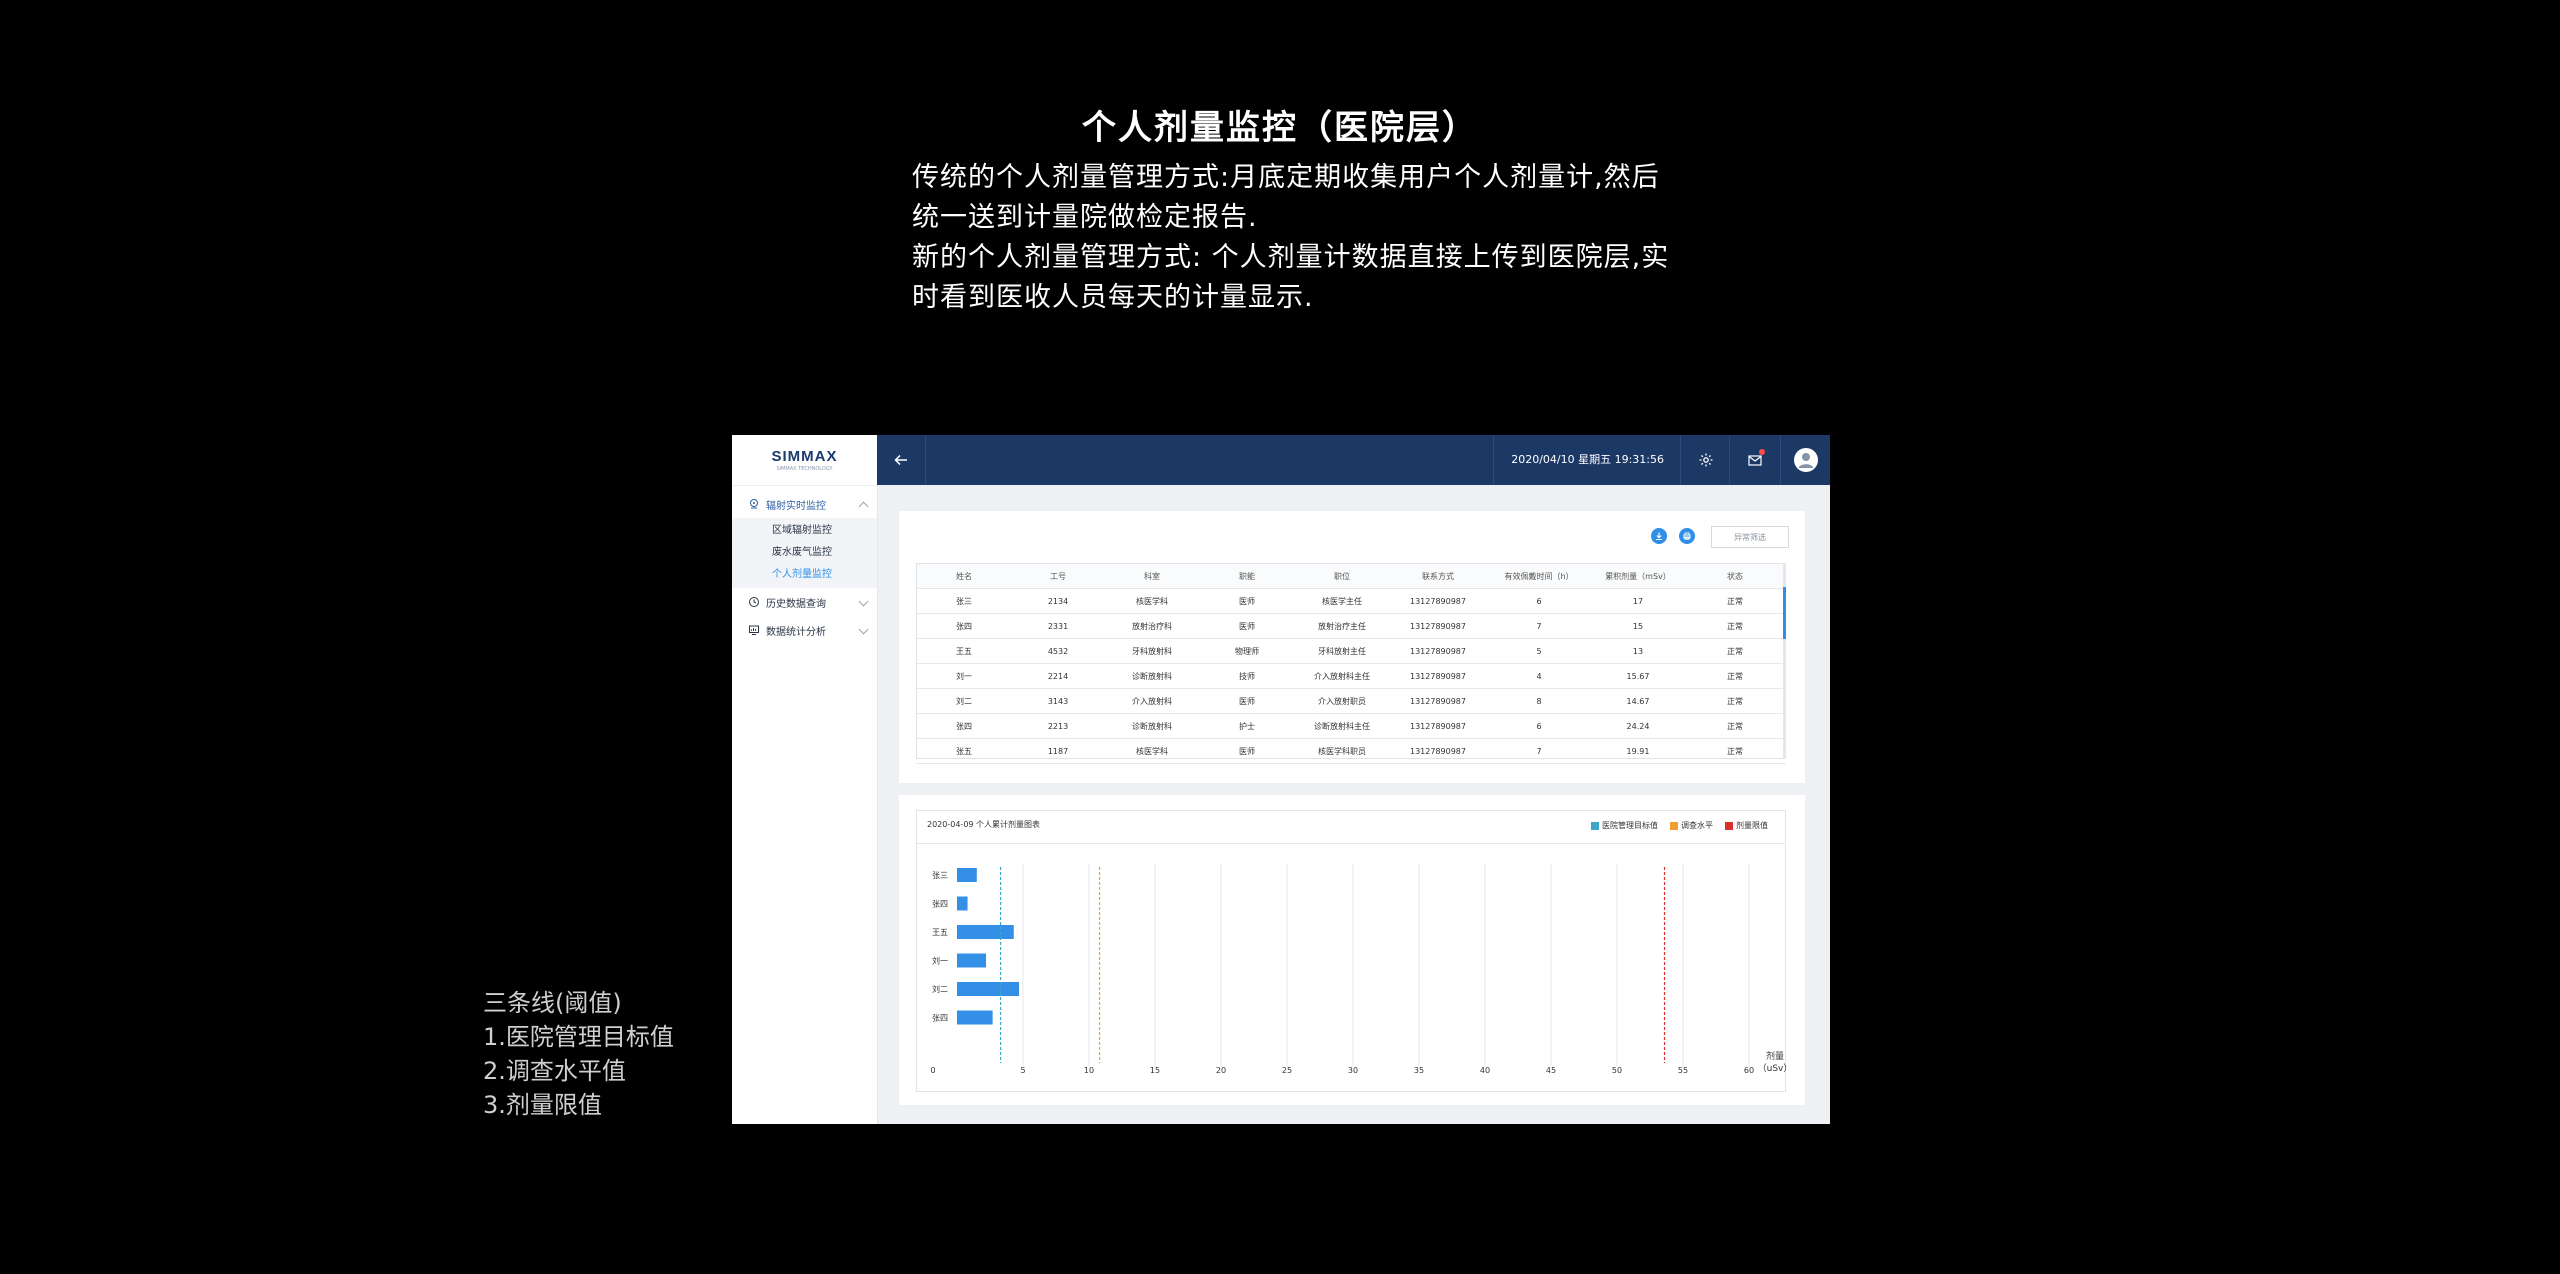  Describe the element at coordinates (1784, 613) in the screenshot. I see `table-scrollbar-thumb` at that location.